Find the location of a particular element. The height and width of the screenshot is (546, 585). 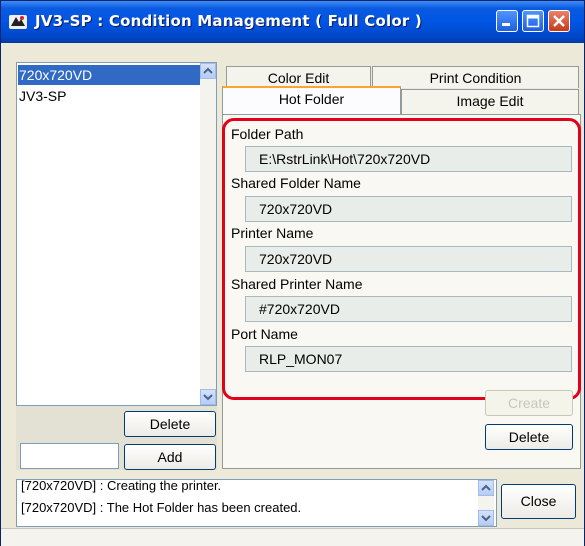

minimize-button is located at coordinates (507, 21).